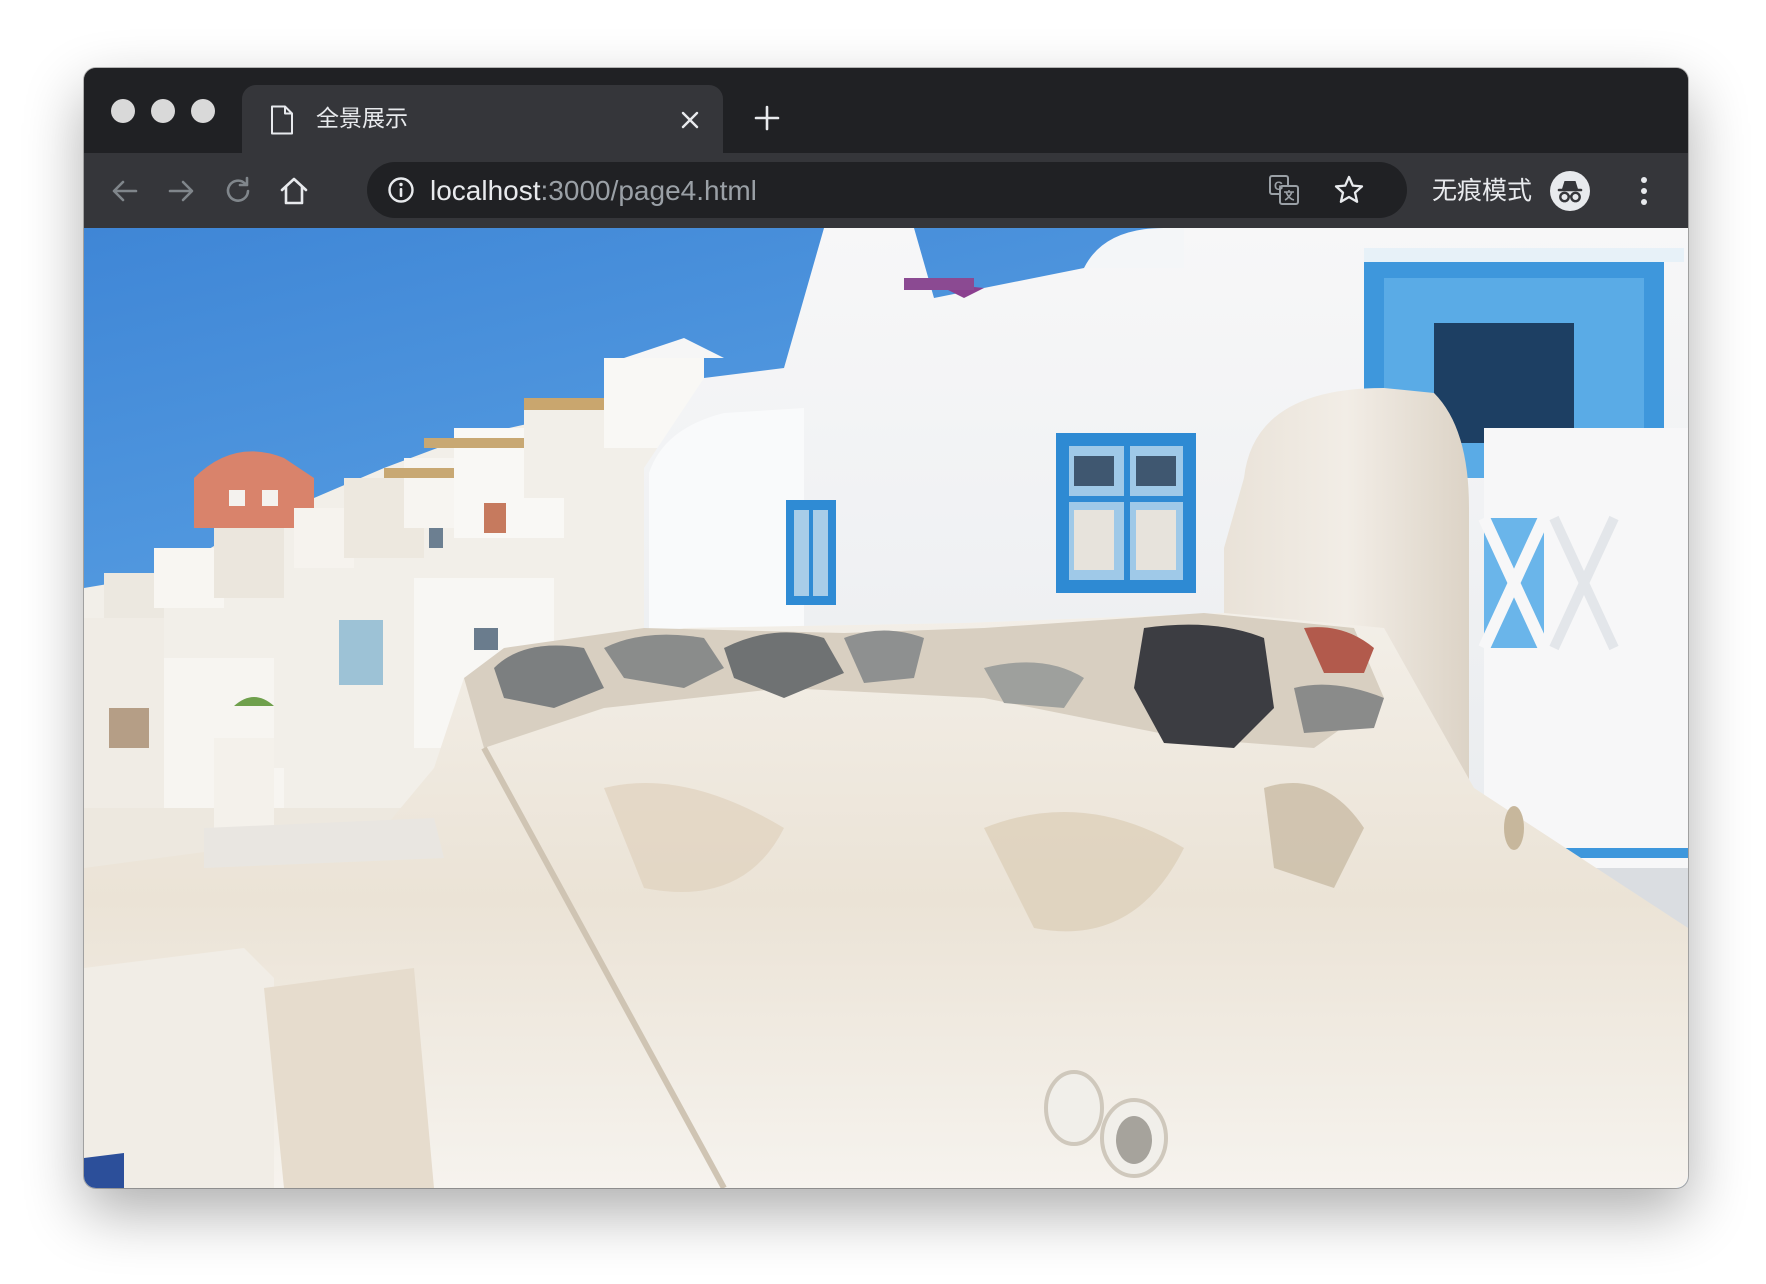 This screenshot has width=1766, height=1284. I want to click on profile-avatar, so click(1570, 191).